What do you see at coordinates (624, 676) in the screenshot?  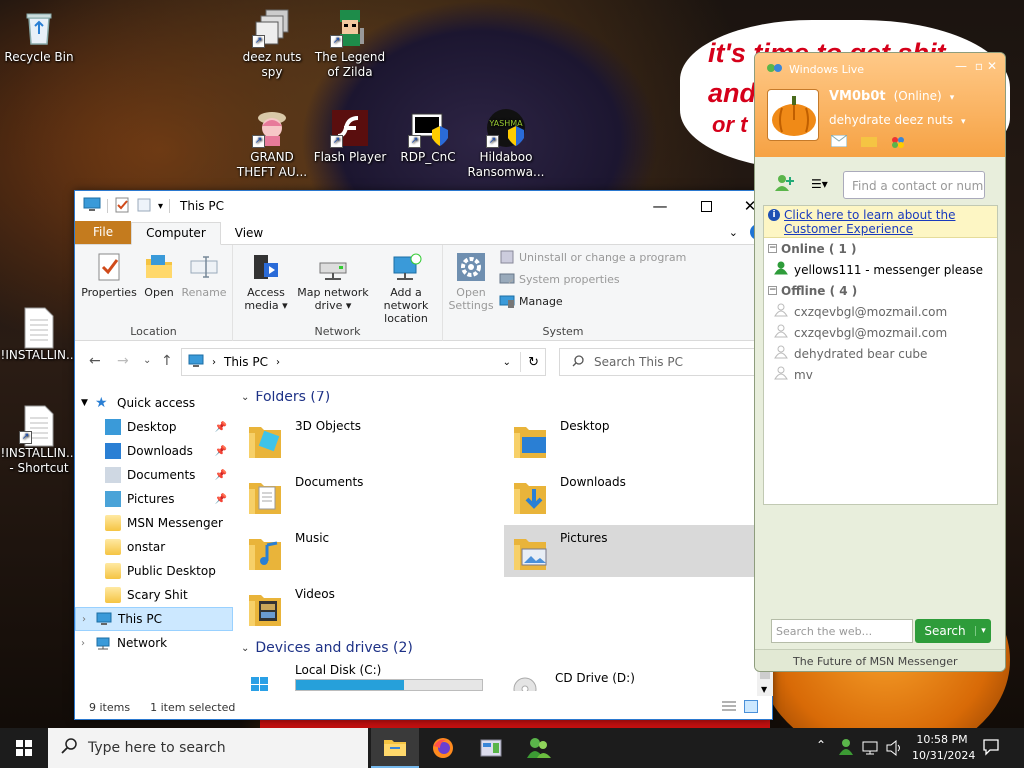 I see `drive-cd-d: CD Drive (D:)` at bounding box center [624, 676].